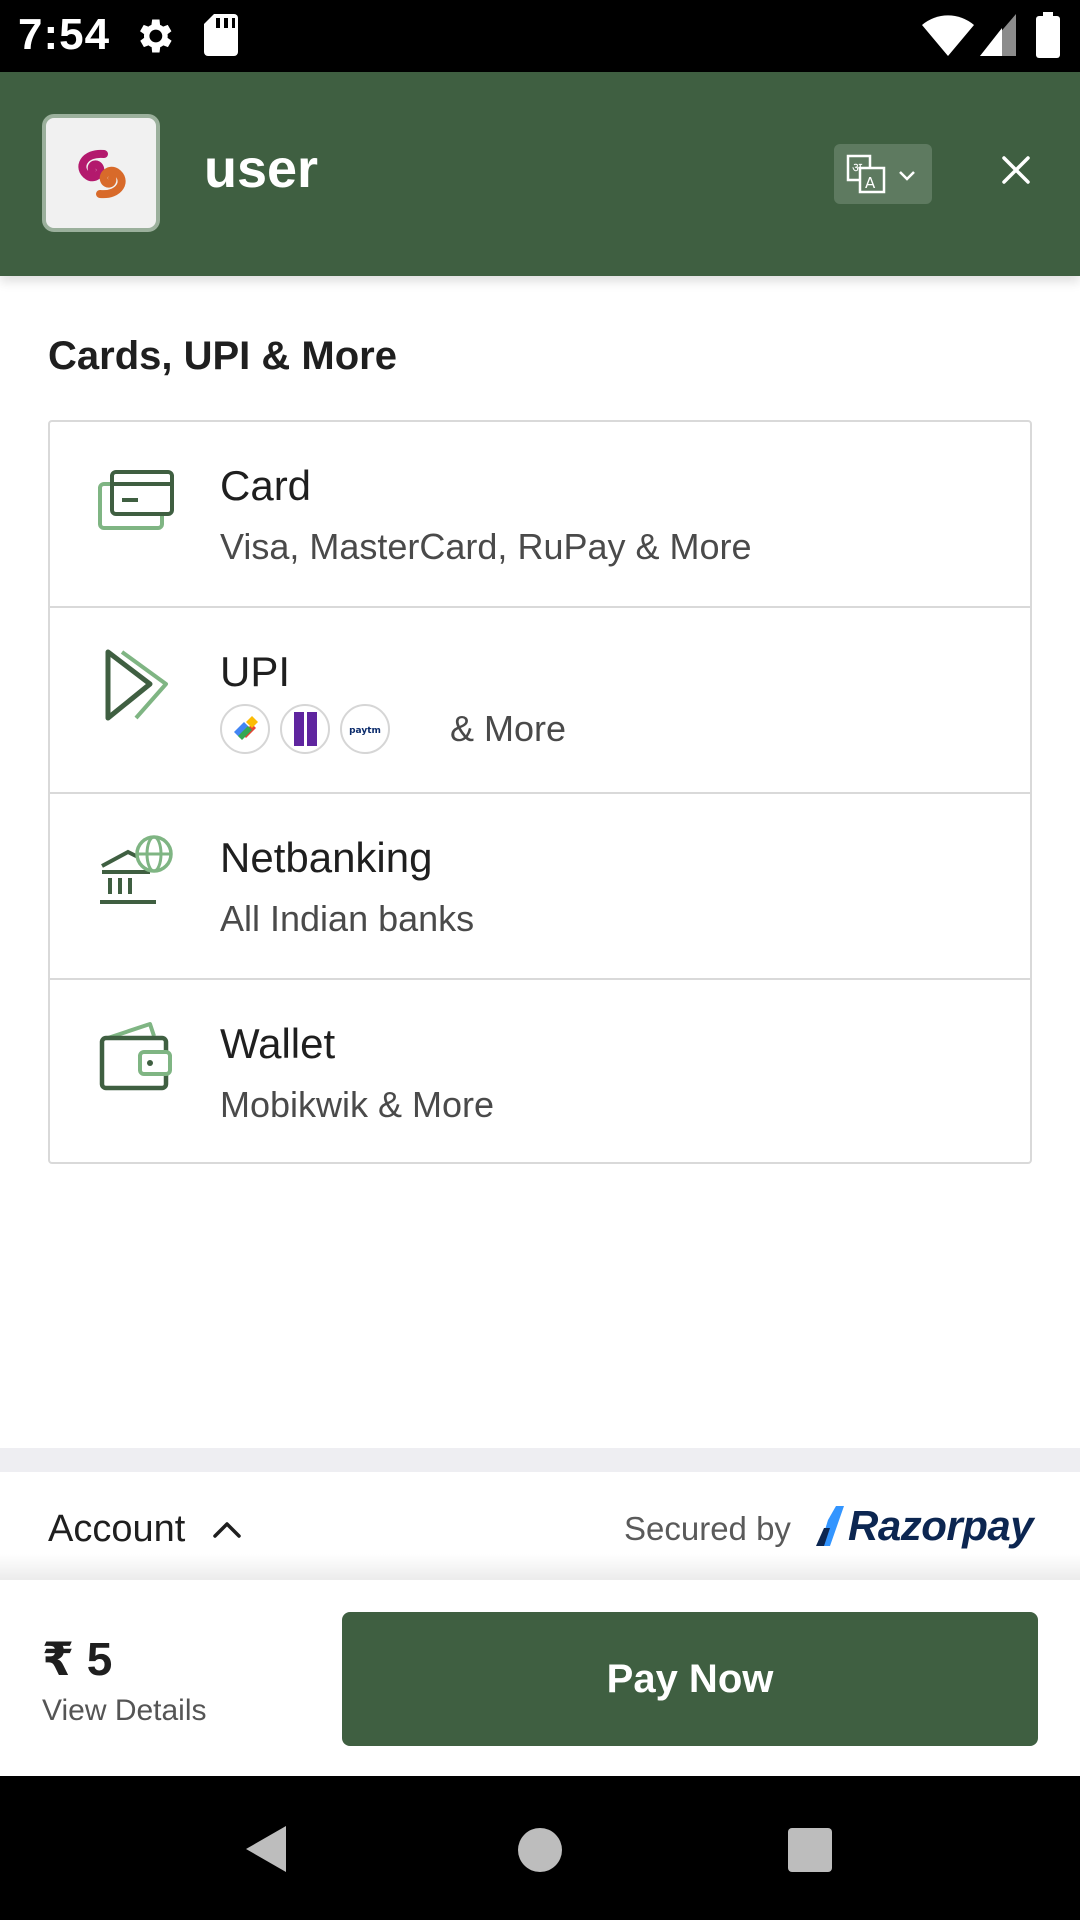  I want to click on account-row: Account Secured by Razorpay, so click(540, 1526).